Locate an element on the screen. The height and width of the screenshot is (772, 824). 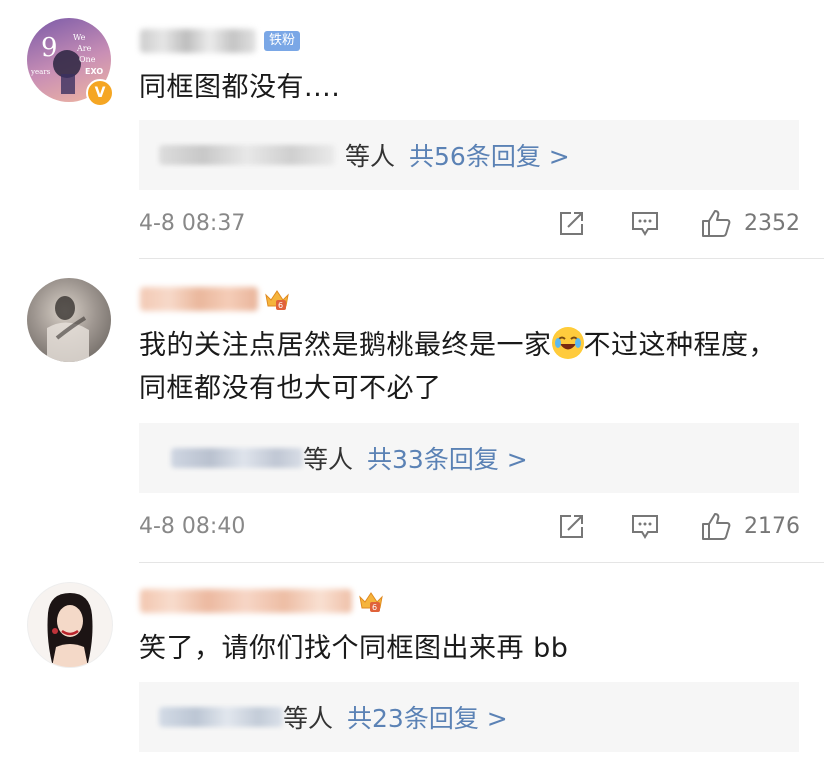
like-button: 2352 is located at coordinates (750, 223).